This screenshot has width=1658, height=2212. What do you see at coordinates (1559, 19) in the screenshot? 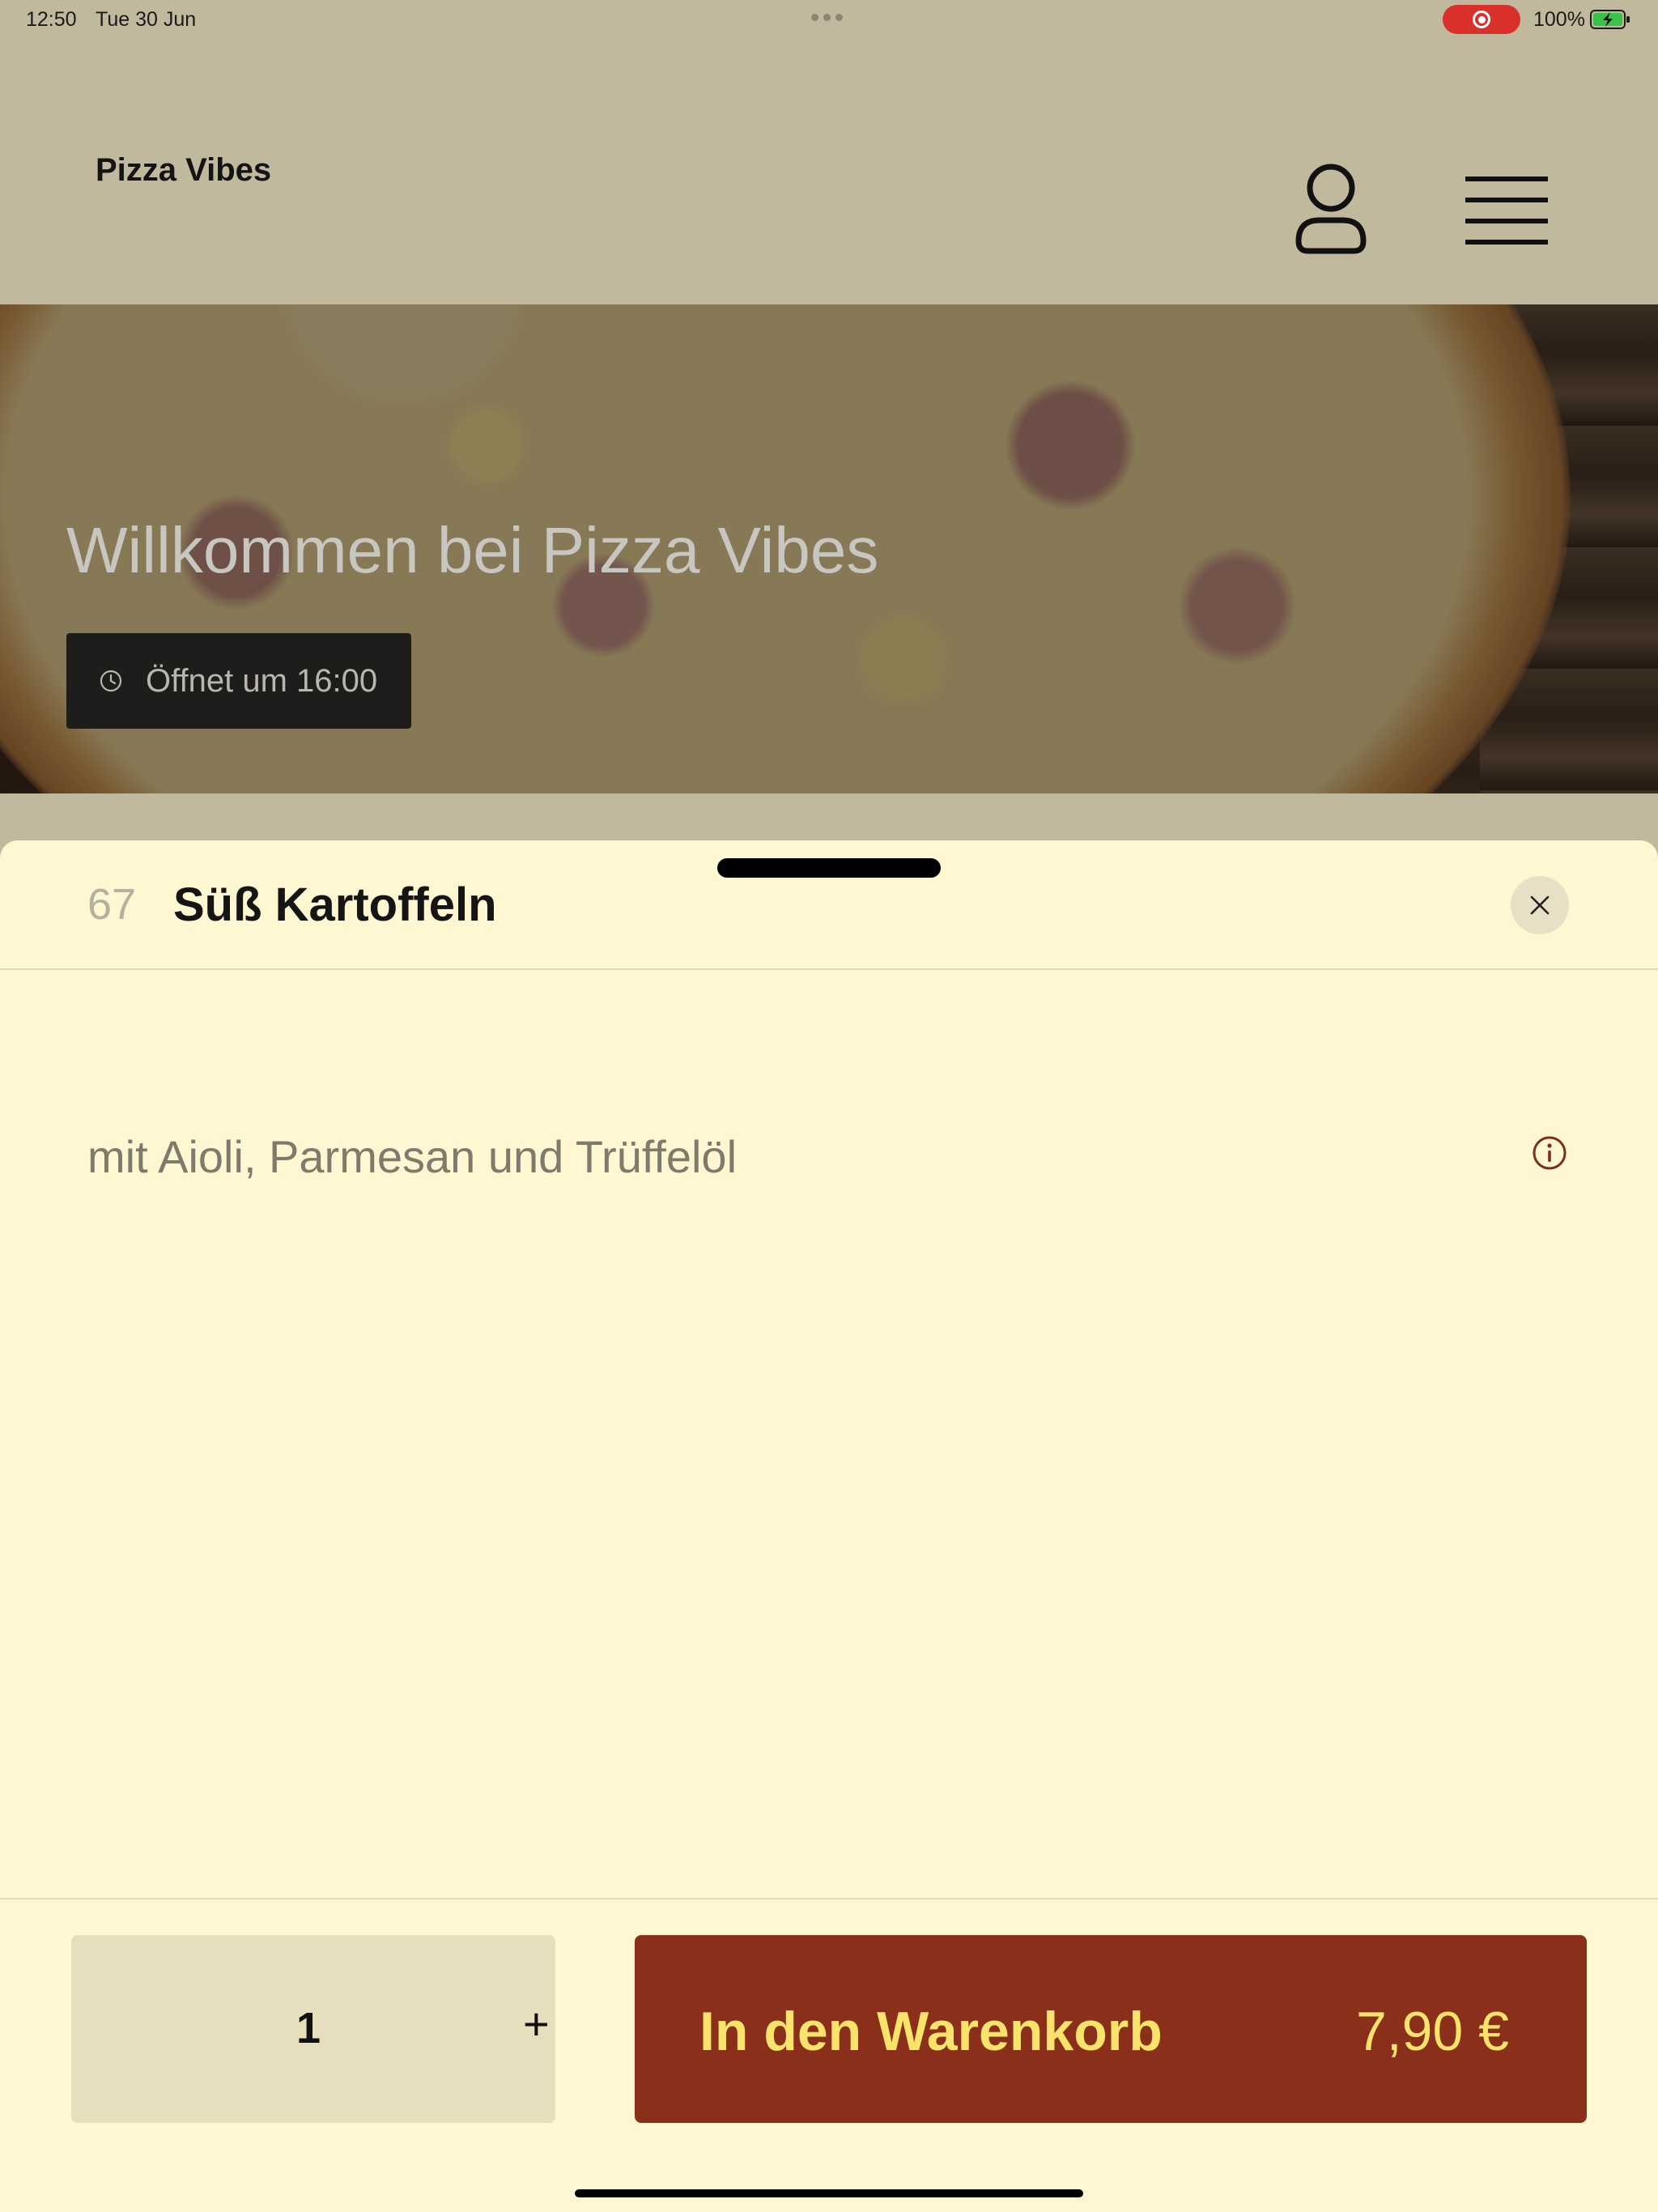
I see `battery-percent: 100%` at bounding box center [1559, 19].